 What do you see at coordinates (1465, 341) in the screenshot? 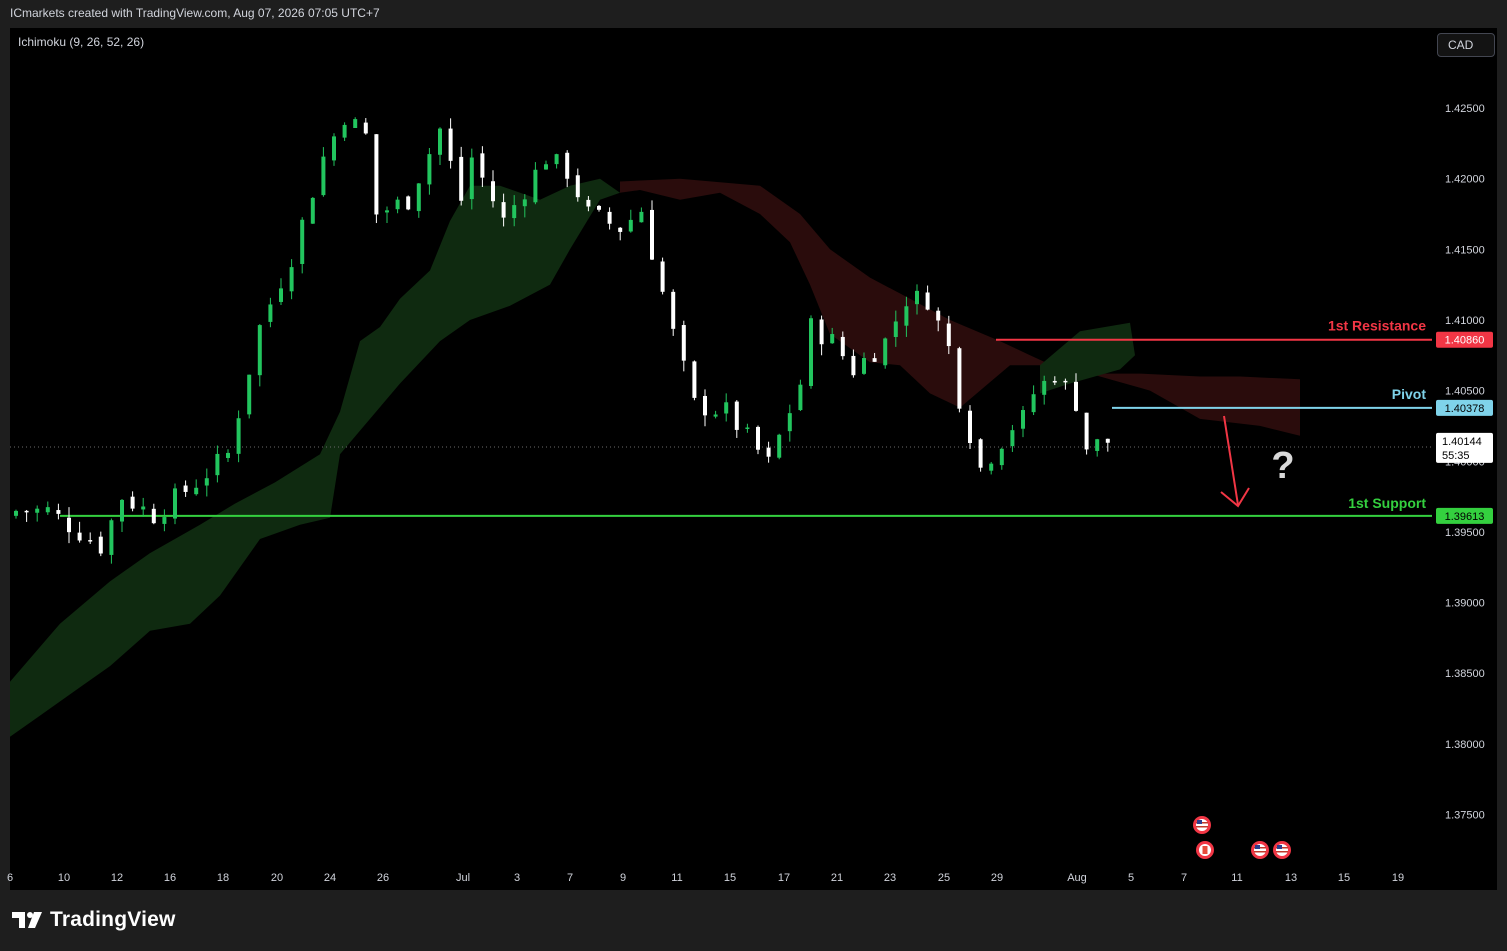
I see `level-price-tag-text: 1.40860` at bounding box center [1465, 341].